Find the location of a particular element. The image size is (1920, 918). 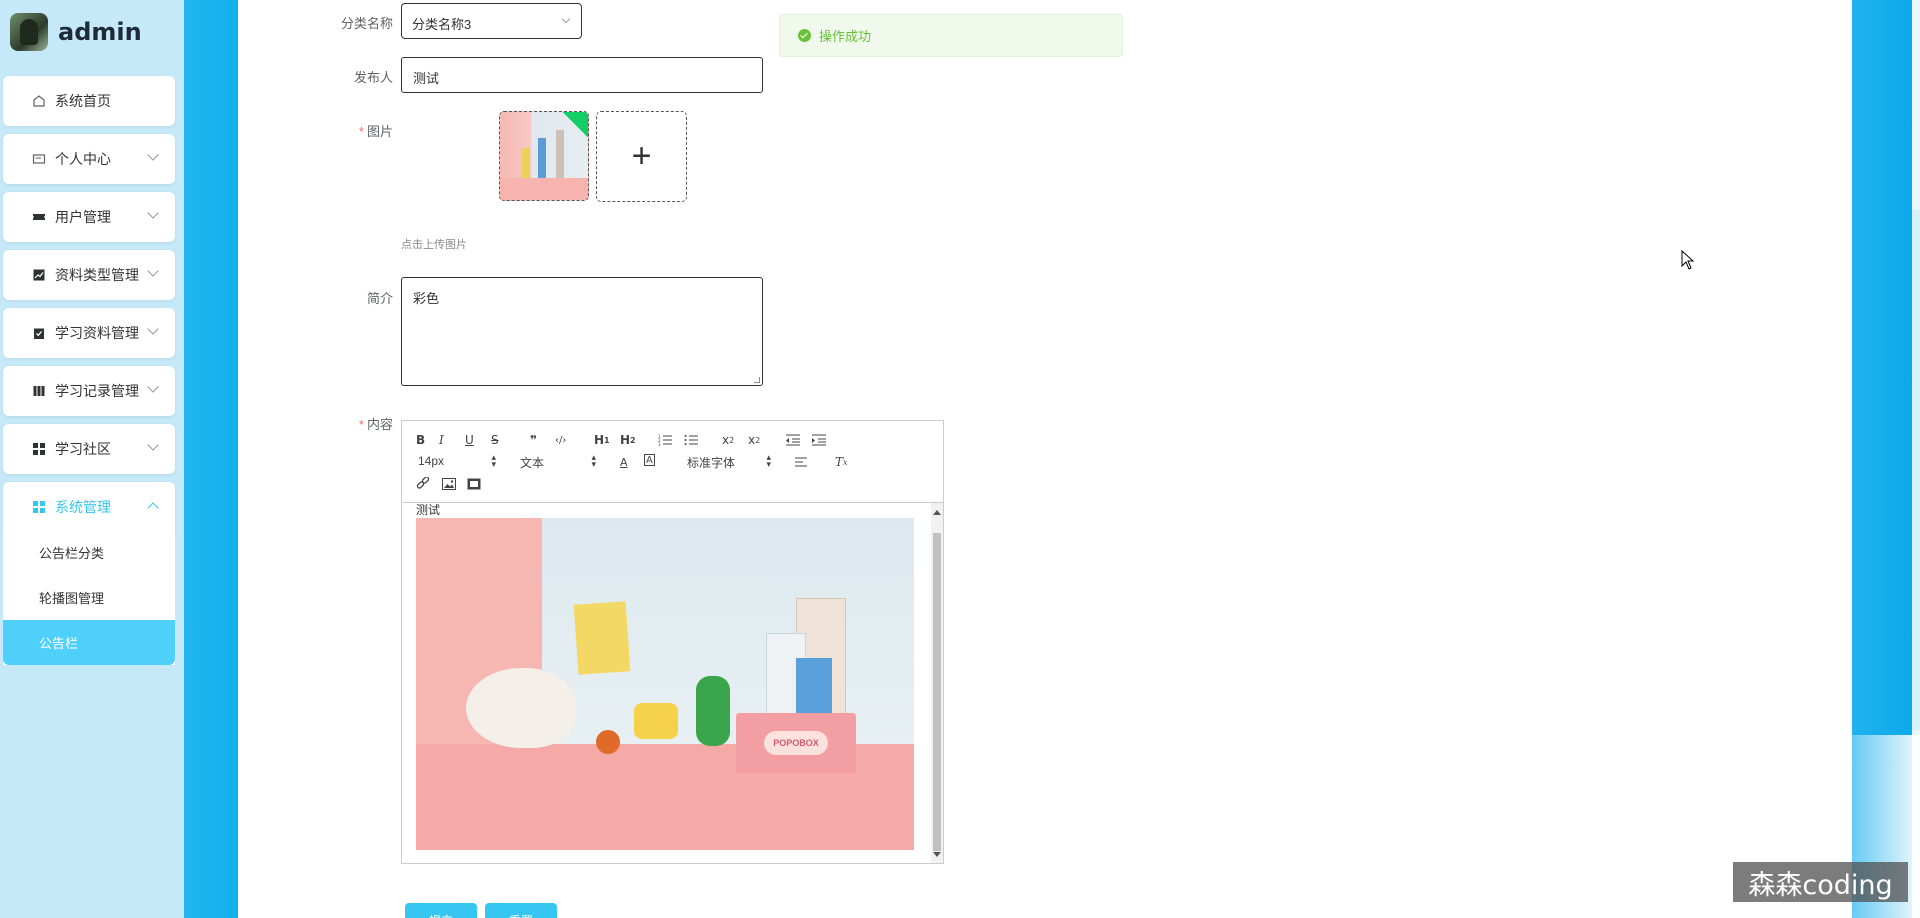

category-select-value: 分类名称3 is located at coordinates (442, 24).